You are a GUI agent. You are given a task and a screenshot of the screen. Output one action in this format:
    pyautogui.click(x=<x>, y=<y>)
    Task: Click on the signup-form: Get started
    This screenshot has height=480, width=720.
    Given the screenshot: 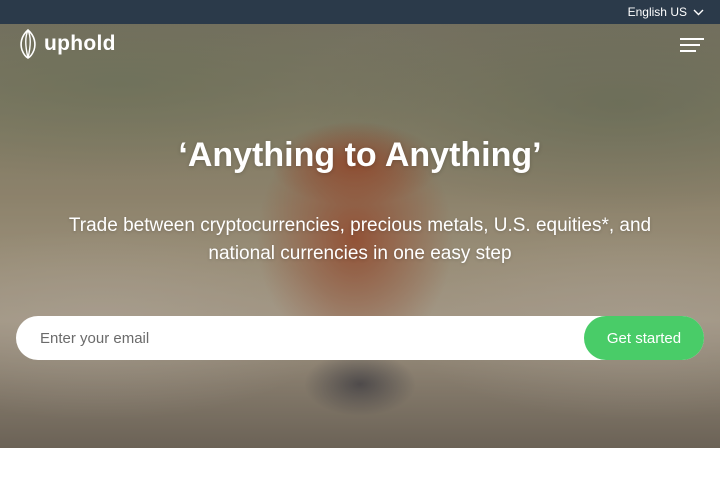 What is the action you would take?
    pyautogui.click(x=360, y=338)
    